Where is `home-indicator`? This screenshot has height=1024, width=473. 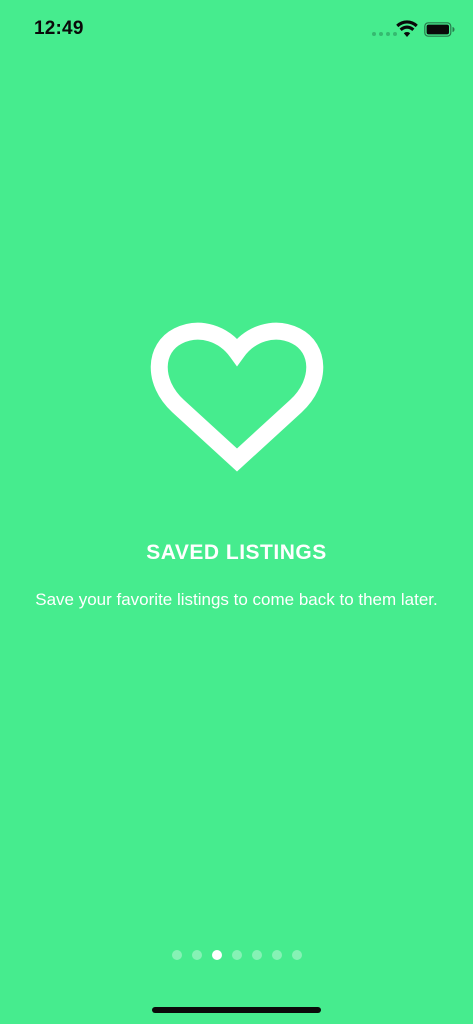
home-indicator is located at coordinates (236, 1010).